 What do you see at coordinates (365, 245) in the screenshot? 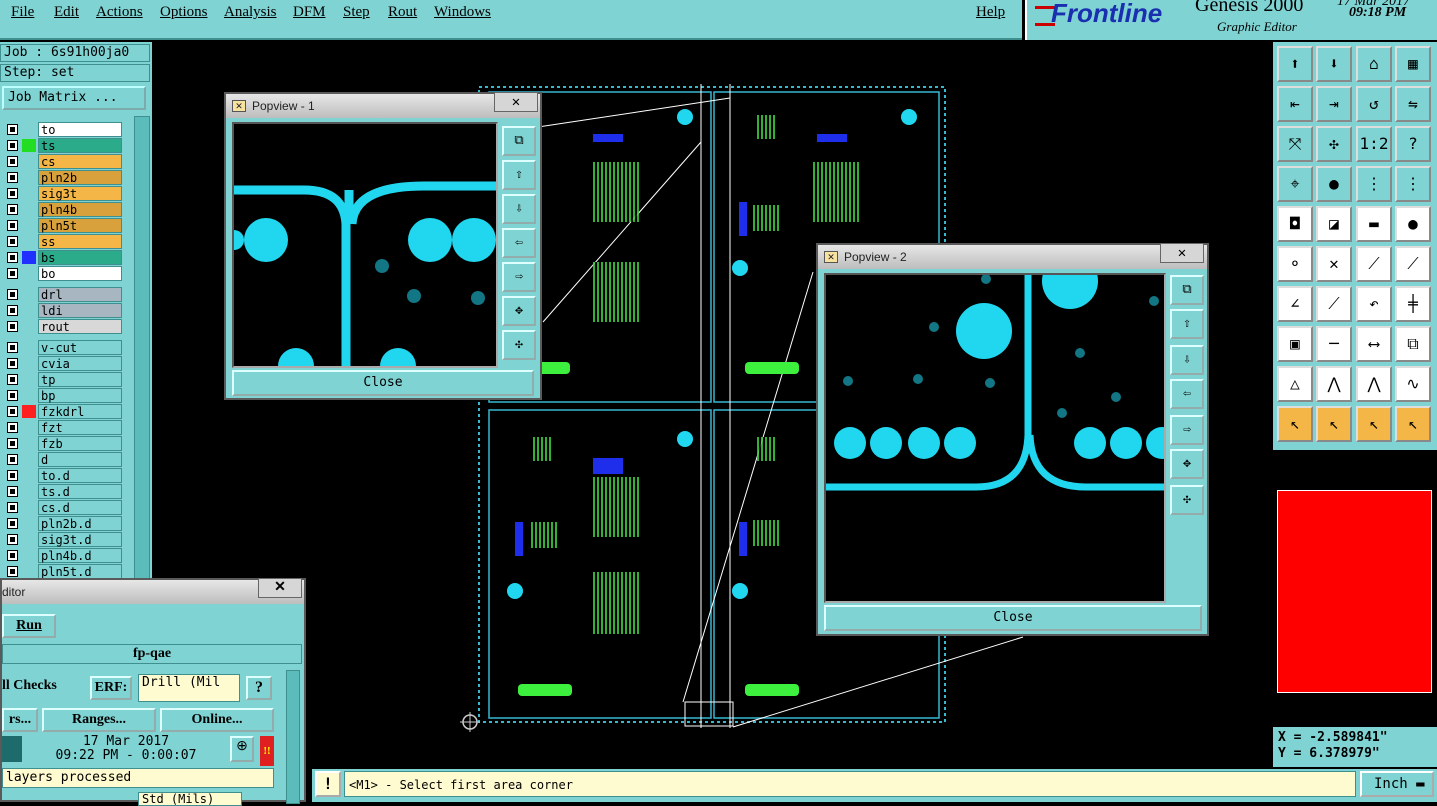
I see `popview-1-view` at bounding box center [365, 245].